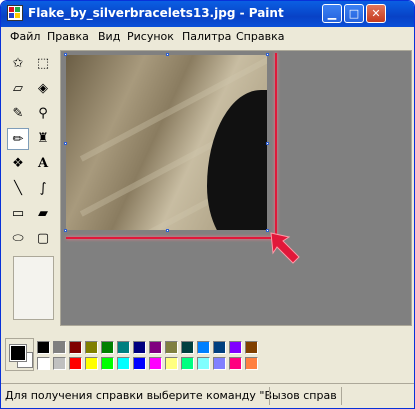 The width and height of the screenshot is (415, 409). I want to click on fill-icon: ◈, so click(43, 88).